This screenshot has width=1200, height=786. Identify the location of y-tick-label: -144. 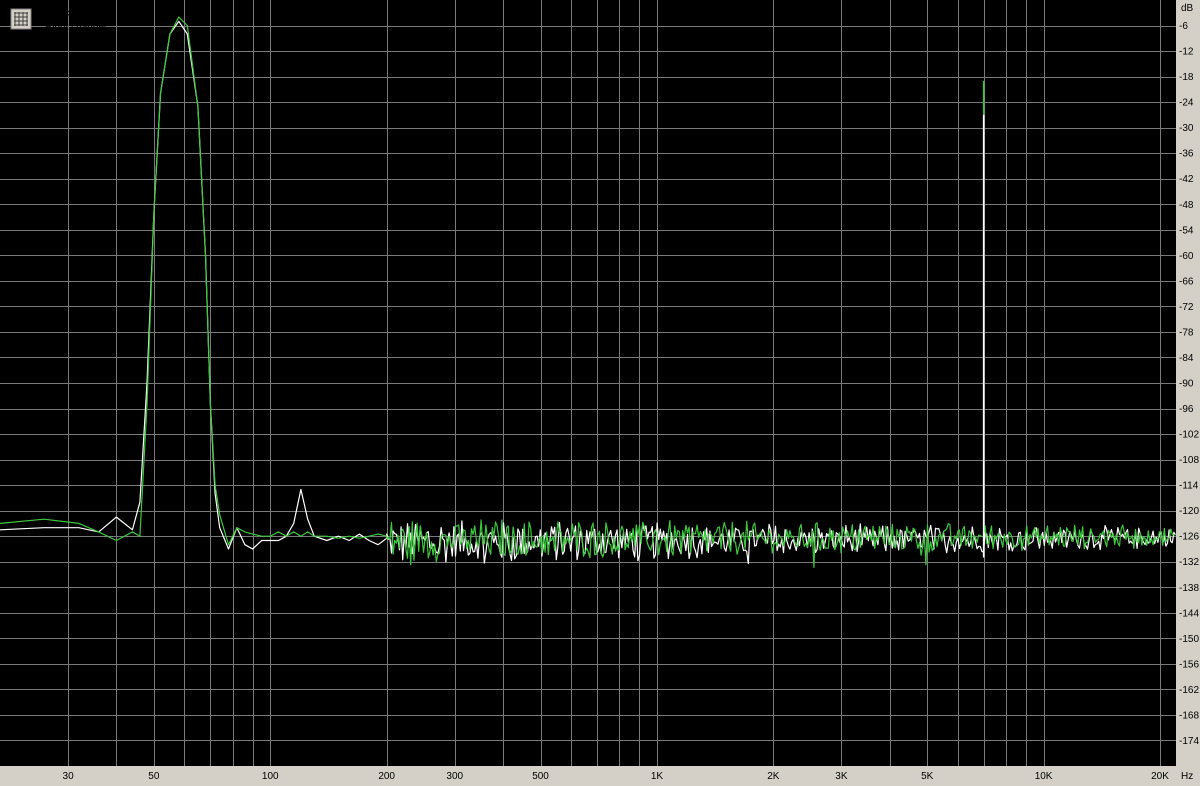
(1189, 613).